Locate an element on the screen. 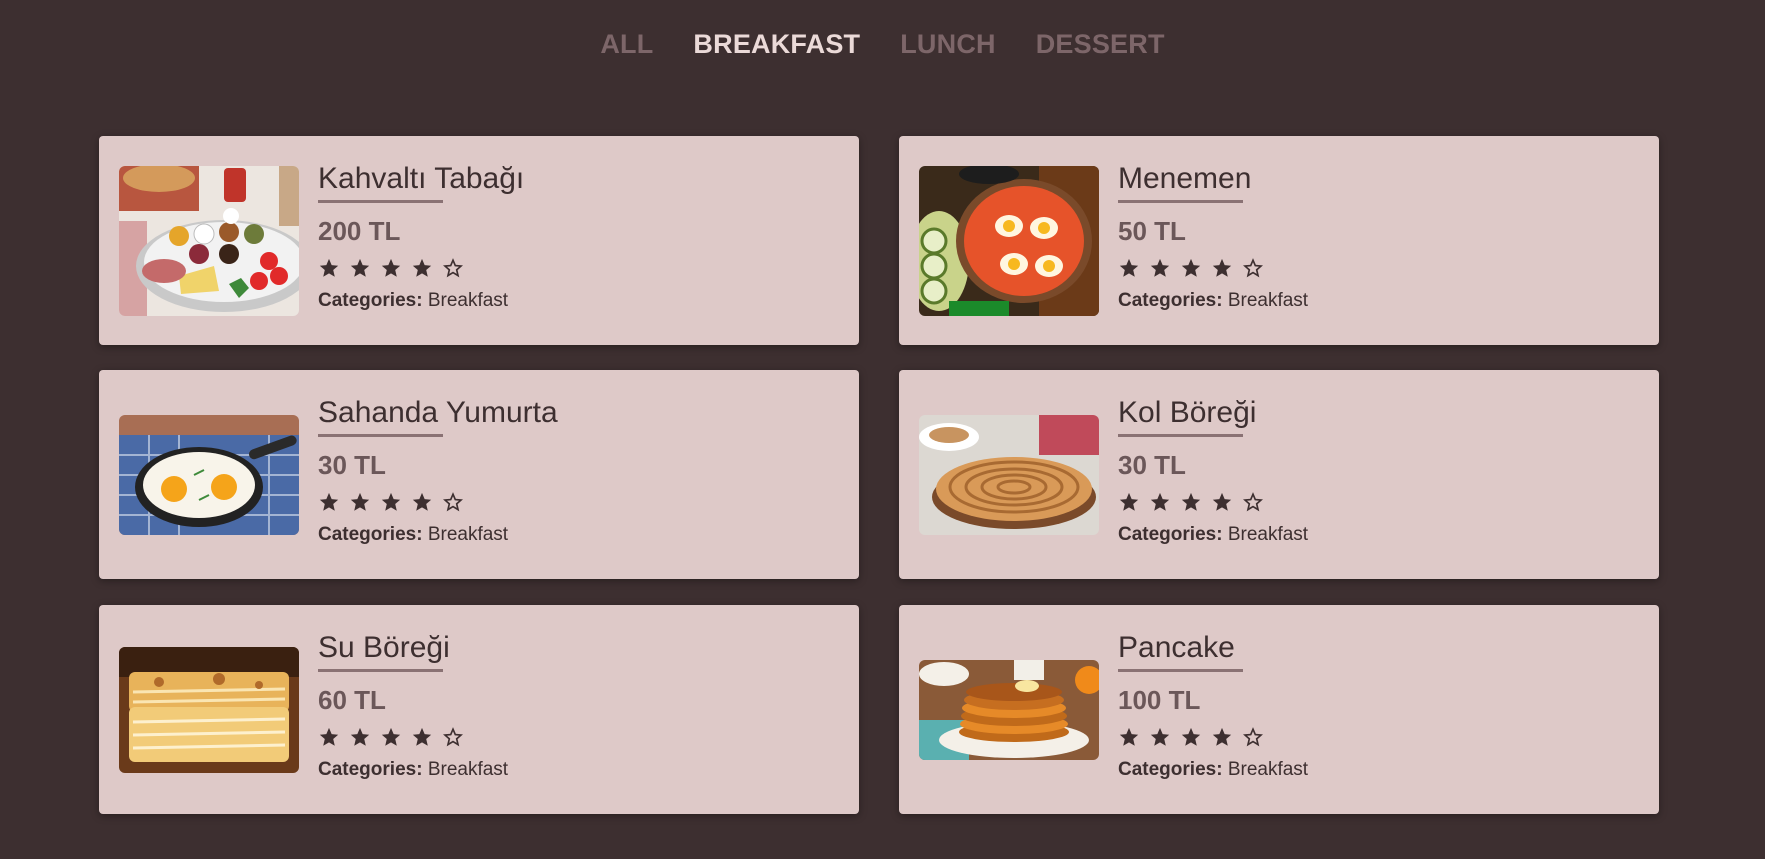 The height and width of the screenshot is (859, 1765). menu-item-price: 100 TL is located at coordinates (1159, 700).